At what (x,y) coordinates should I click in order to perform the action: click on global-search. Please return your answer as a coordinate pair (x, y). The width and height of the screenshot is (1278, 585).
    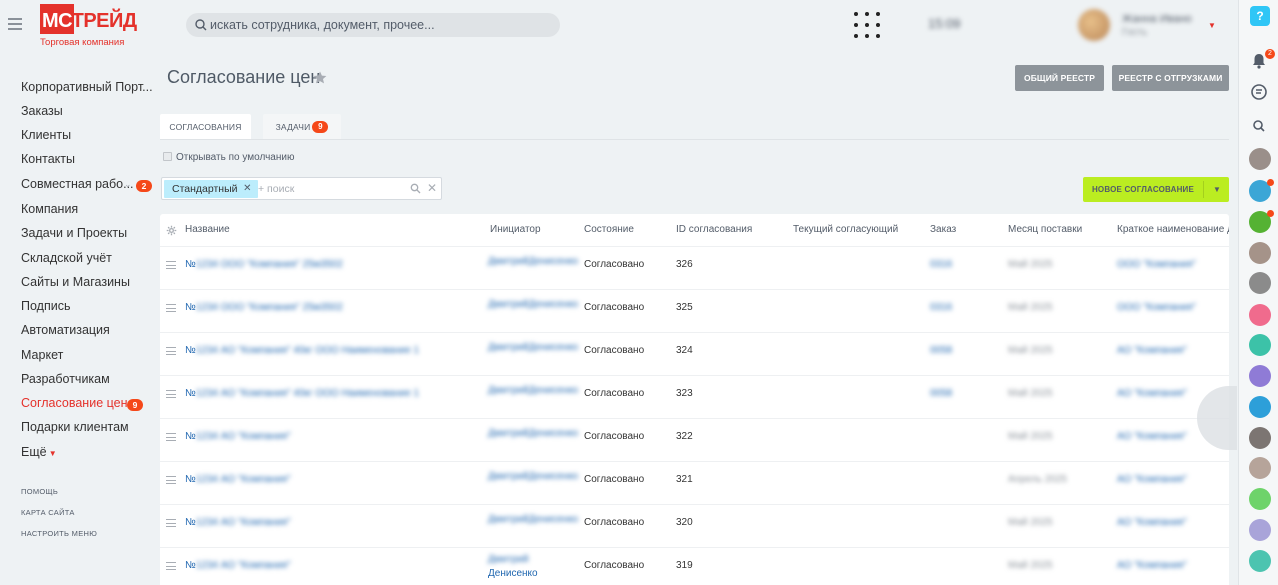
    Looking at the image, I should click on (373, 25).